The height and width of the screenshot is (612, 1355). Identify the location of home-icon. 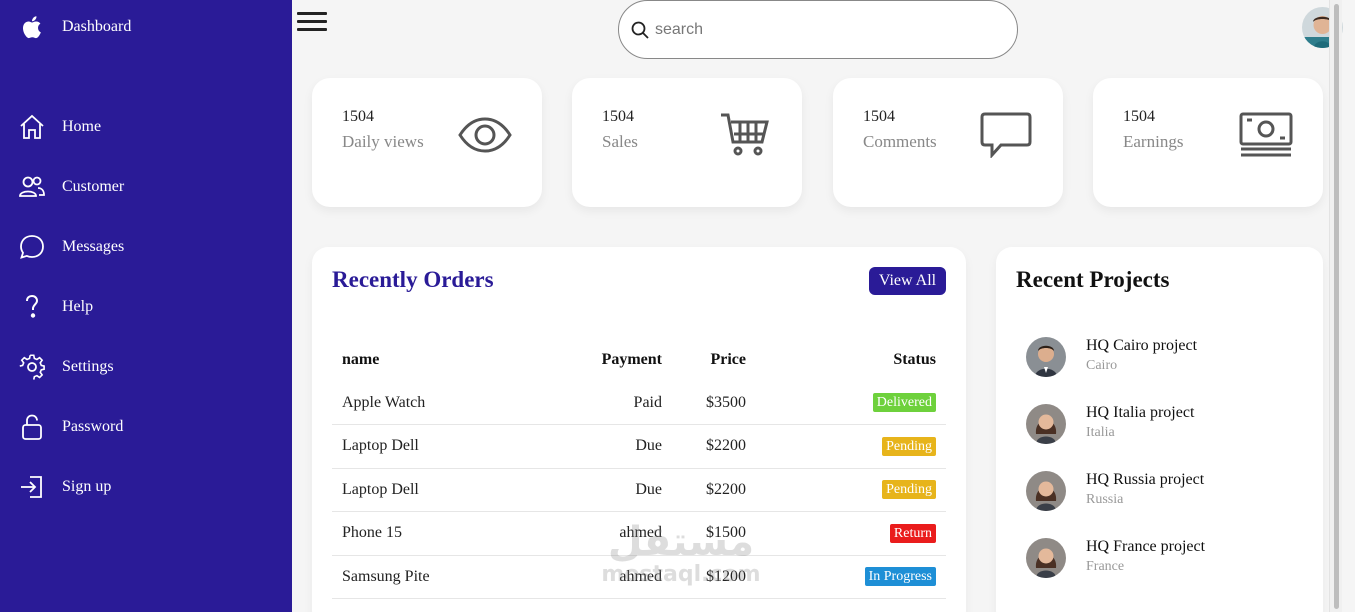
(32, 127).